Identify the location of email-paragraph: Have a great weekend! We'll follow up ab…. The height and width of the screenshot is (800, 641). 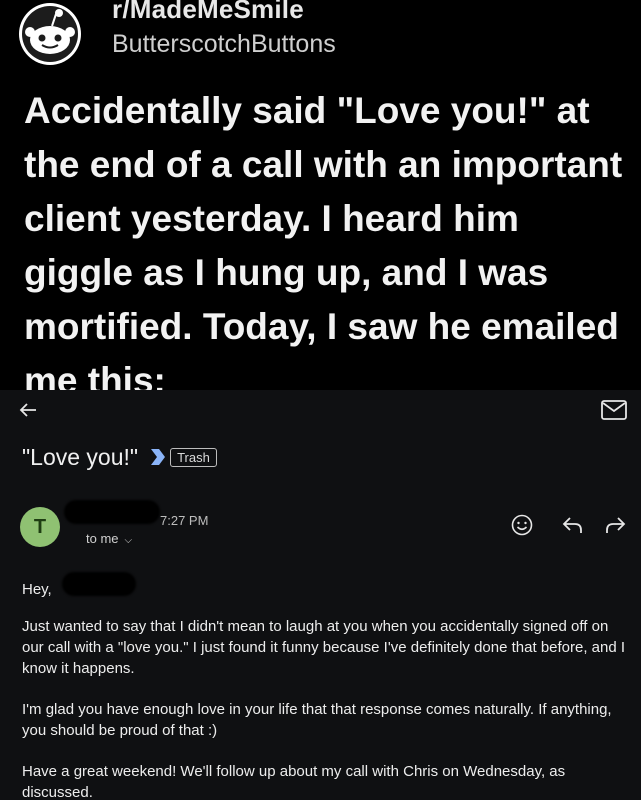
(294, 781).